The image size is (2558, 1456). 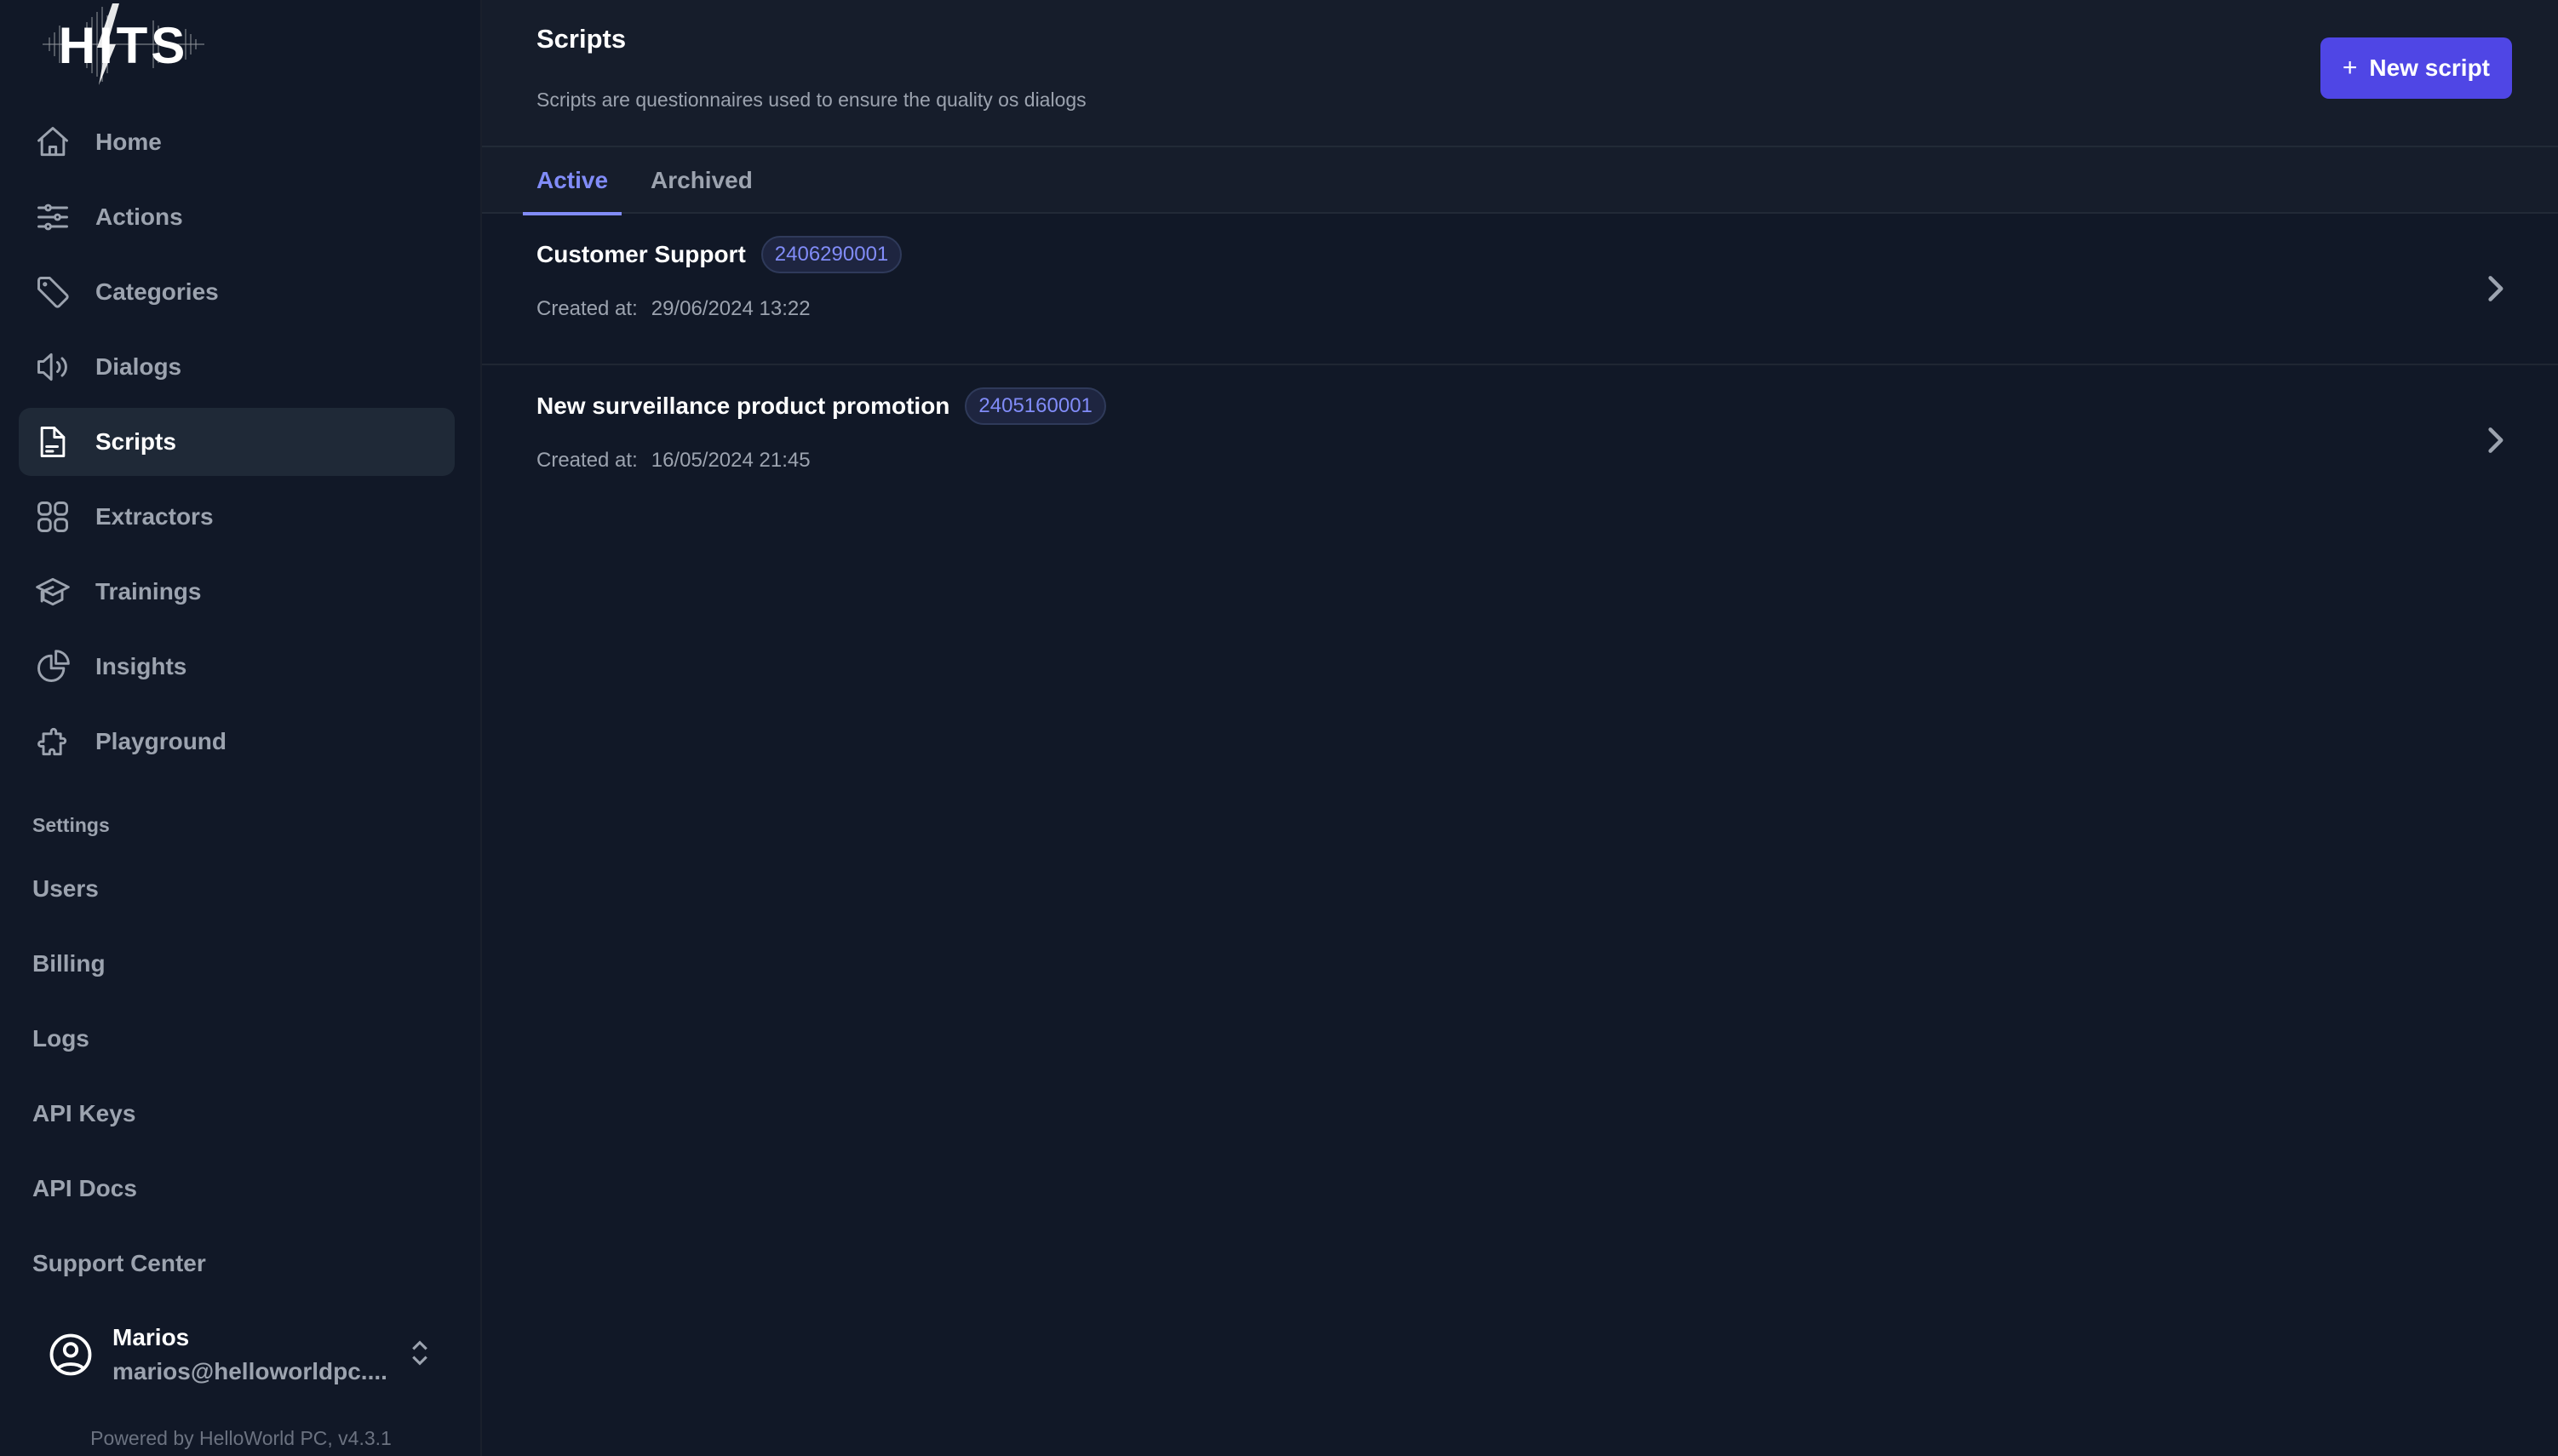 I want to click on sidebar-item-billing: Billing, so click(x=119, y=987).